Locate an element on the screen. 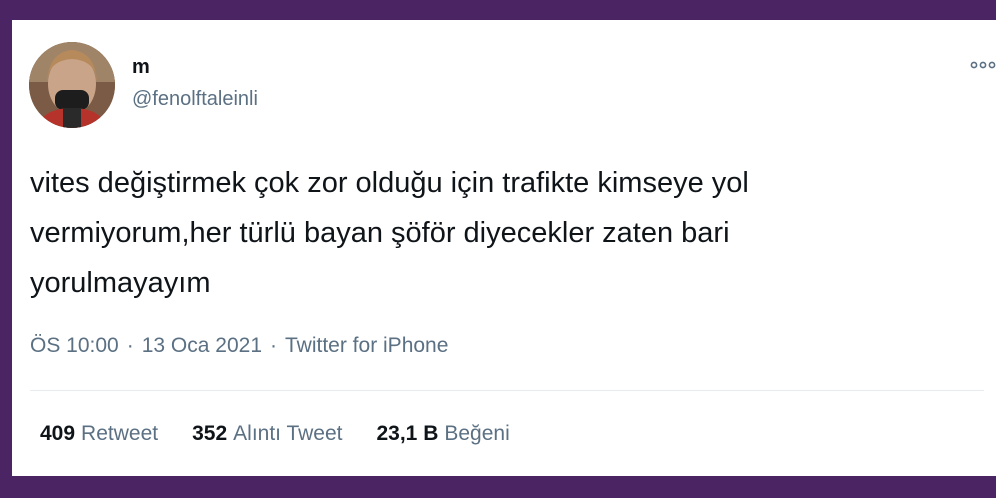  tweet-meta: ÖS 10:00 · 13 Oca 2021 · Twitter for iPhone is located at coordinates (239, 346).